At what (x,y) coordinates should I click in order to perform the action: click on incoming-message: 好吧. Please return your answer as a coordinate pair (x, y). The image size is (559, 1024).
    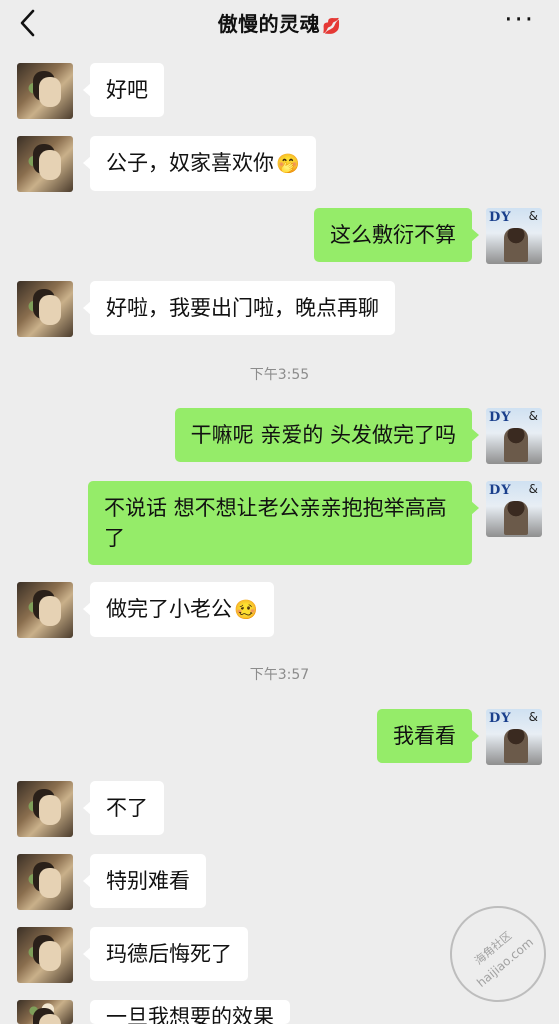
    Looking at the image, I should click on (123, 90).